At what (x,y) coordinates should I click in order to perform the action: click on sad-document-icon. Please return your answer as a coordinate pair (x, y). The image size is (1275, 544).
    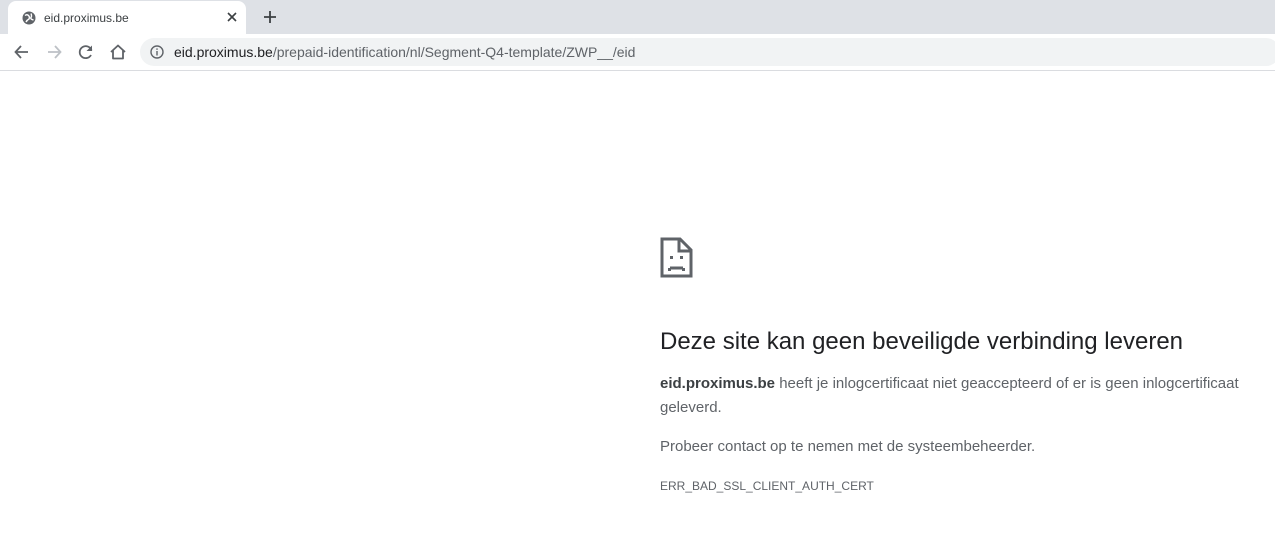
    Looking at the image, I should click on (677, 258).